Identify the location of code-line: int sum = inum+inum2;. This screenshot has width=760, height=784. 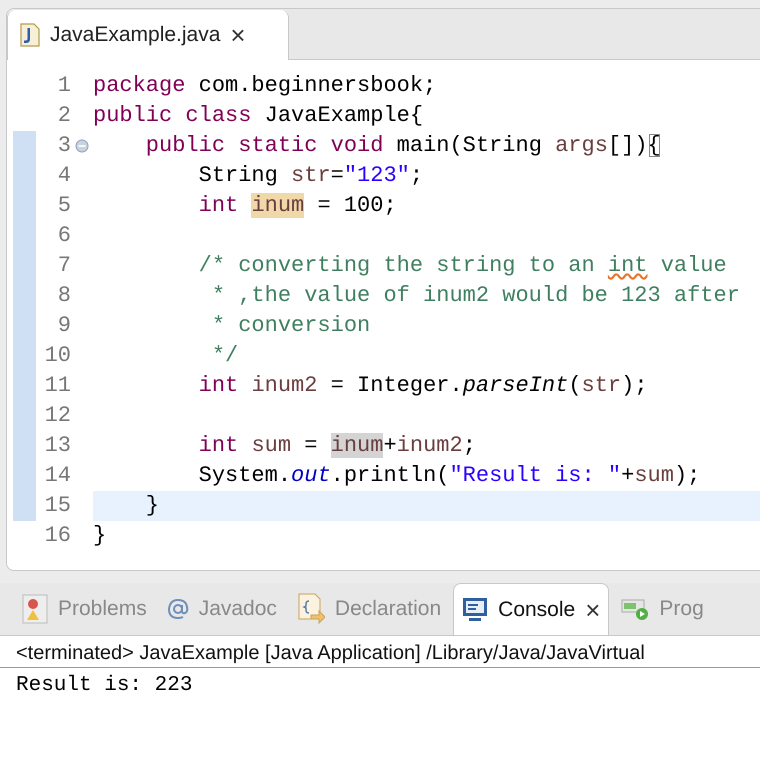
(337, 445).